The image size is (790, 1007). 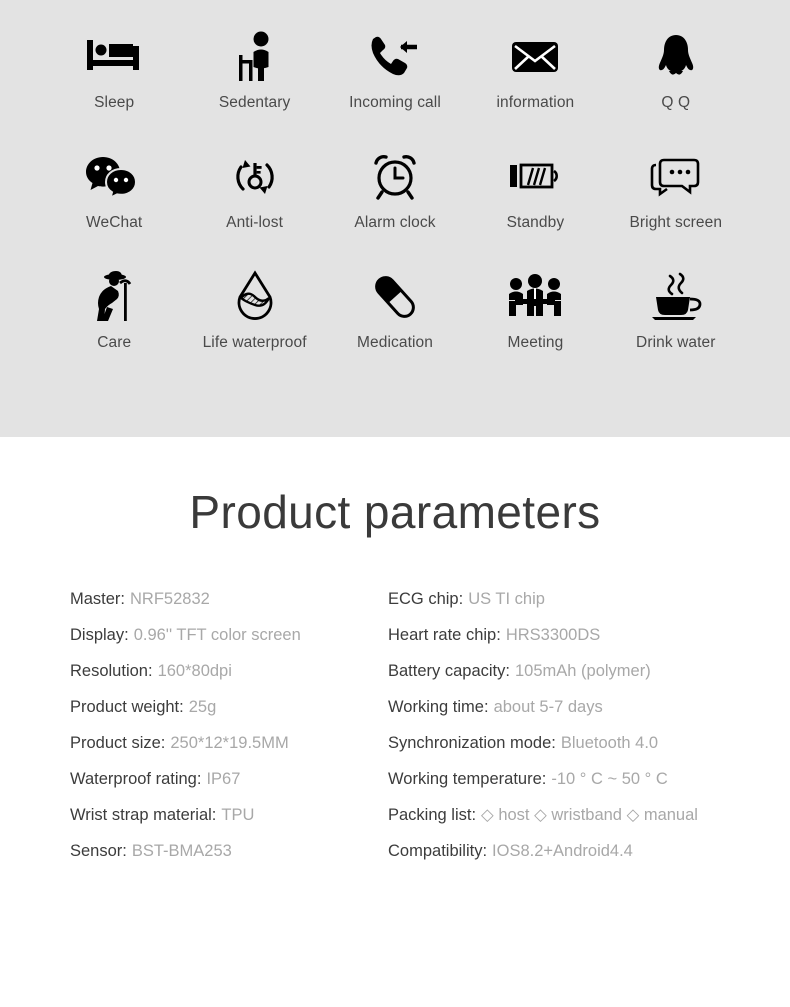 I want to click on feature-item-life-waterproof: Life waterproof, so click(x=254, y=326).